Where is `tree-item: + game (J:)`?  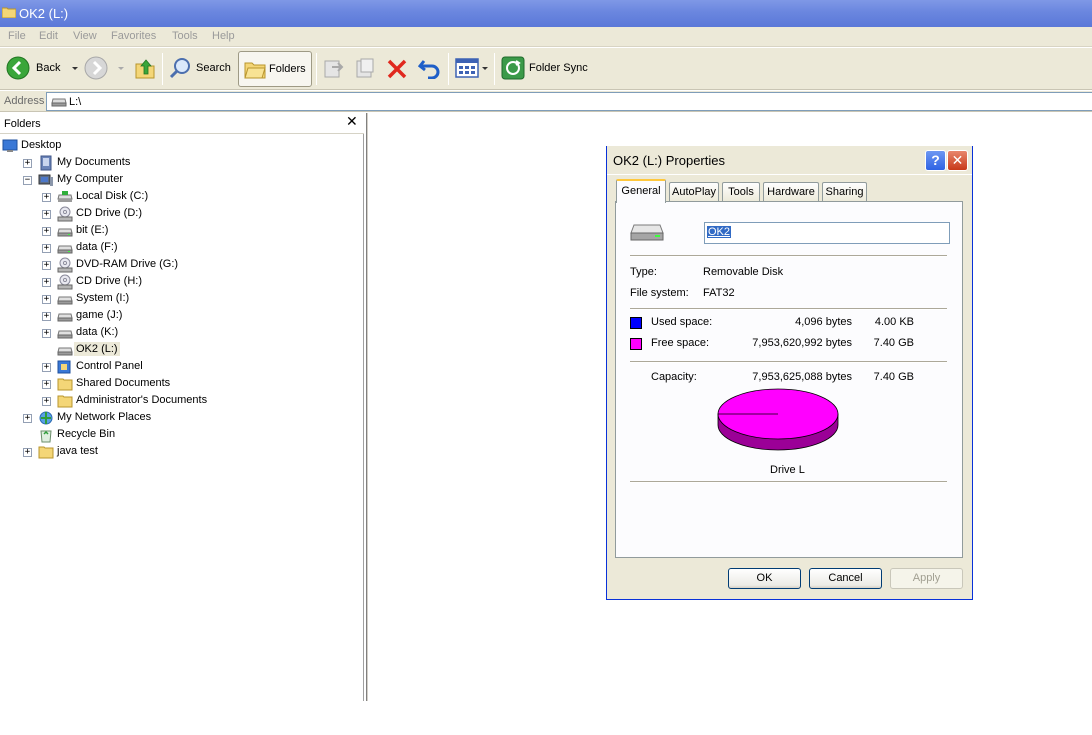 tree-item: + game (J:) is located at coordinates (180, 316).